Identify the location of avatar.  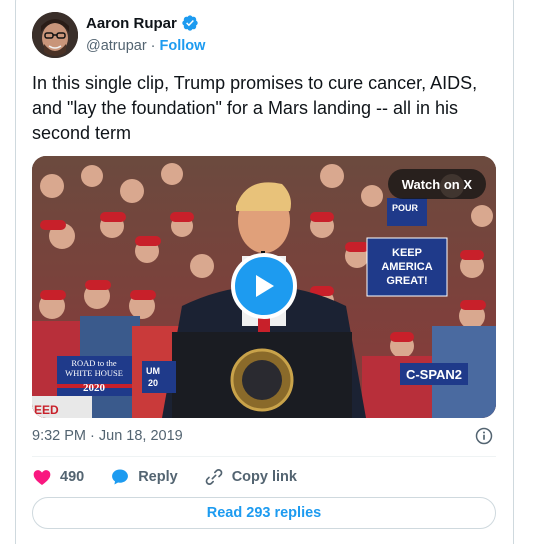
(55, 35).